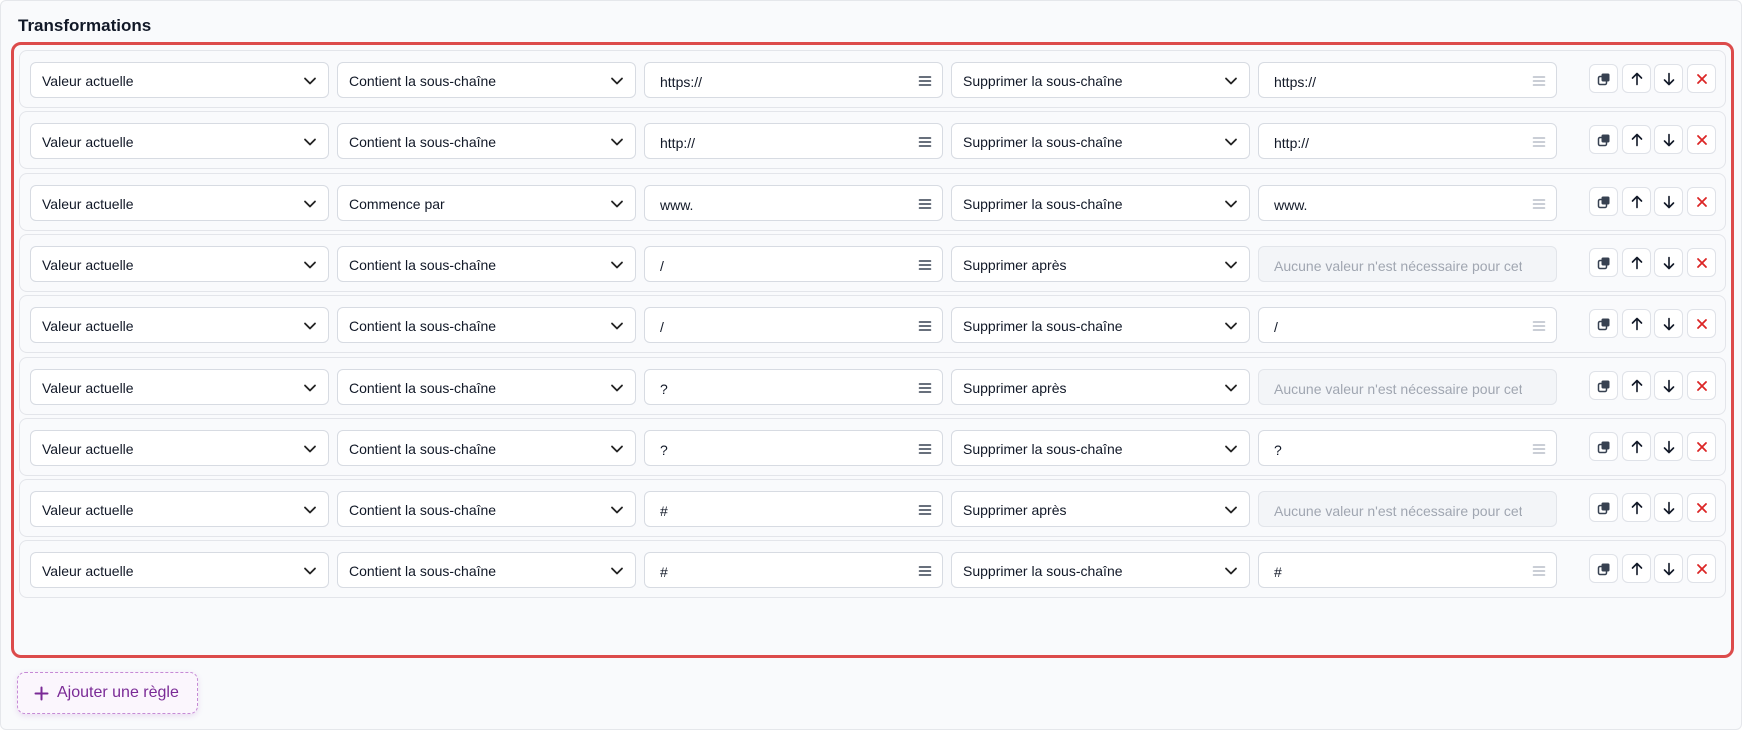 Image resolution: width=1742 pixels, height=730 pixels. Describe the element at coordinates (1407, 203) in the screenshot. I see `value-input: www.` at that location.